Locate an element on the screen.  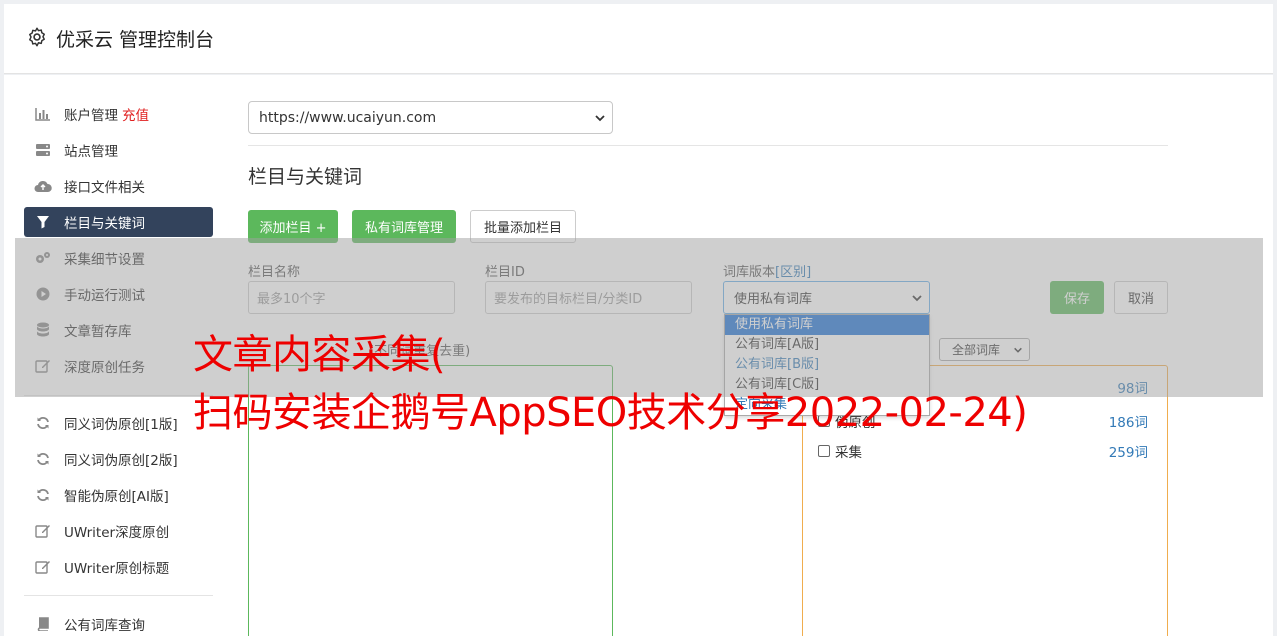
sidebar-item-label: 账户管理 is located at coordinates (91, 116).